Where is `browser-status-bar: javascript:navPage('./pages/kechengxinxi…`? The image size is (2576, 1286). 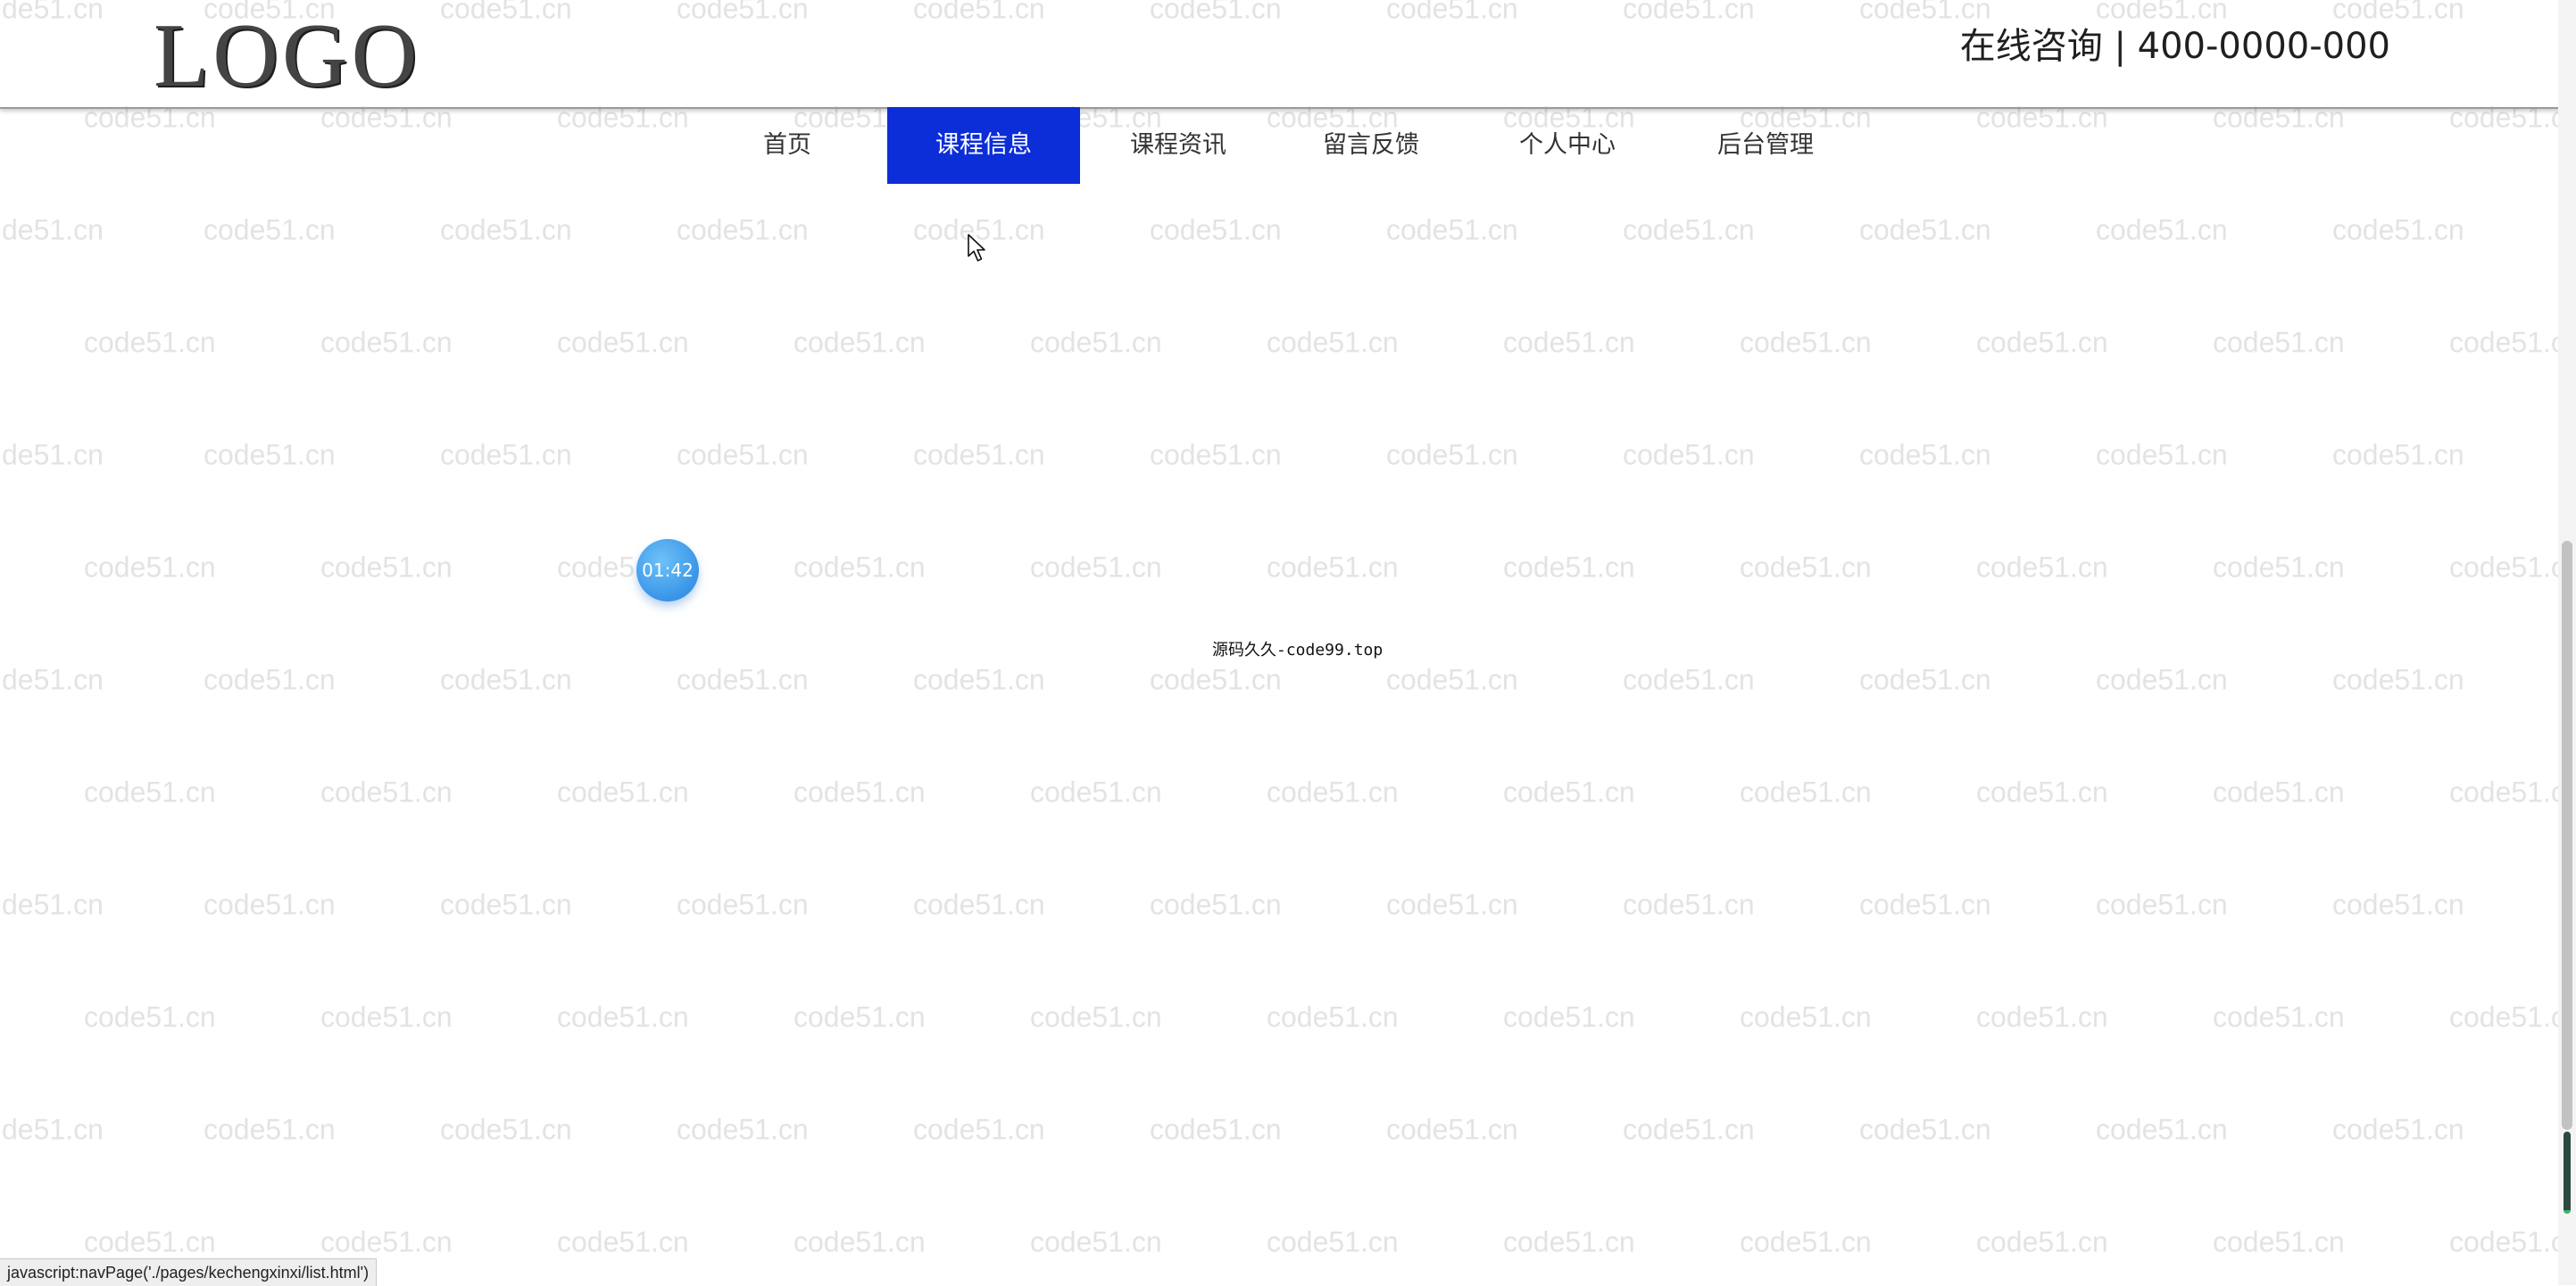 browser-status-bar: javascript:navPage('./pages/kechengxinxi… is located at coordinates (189, 1272).